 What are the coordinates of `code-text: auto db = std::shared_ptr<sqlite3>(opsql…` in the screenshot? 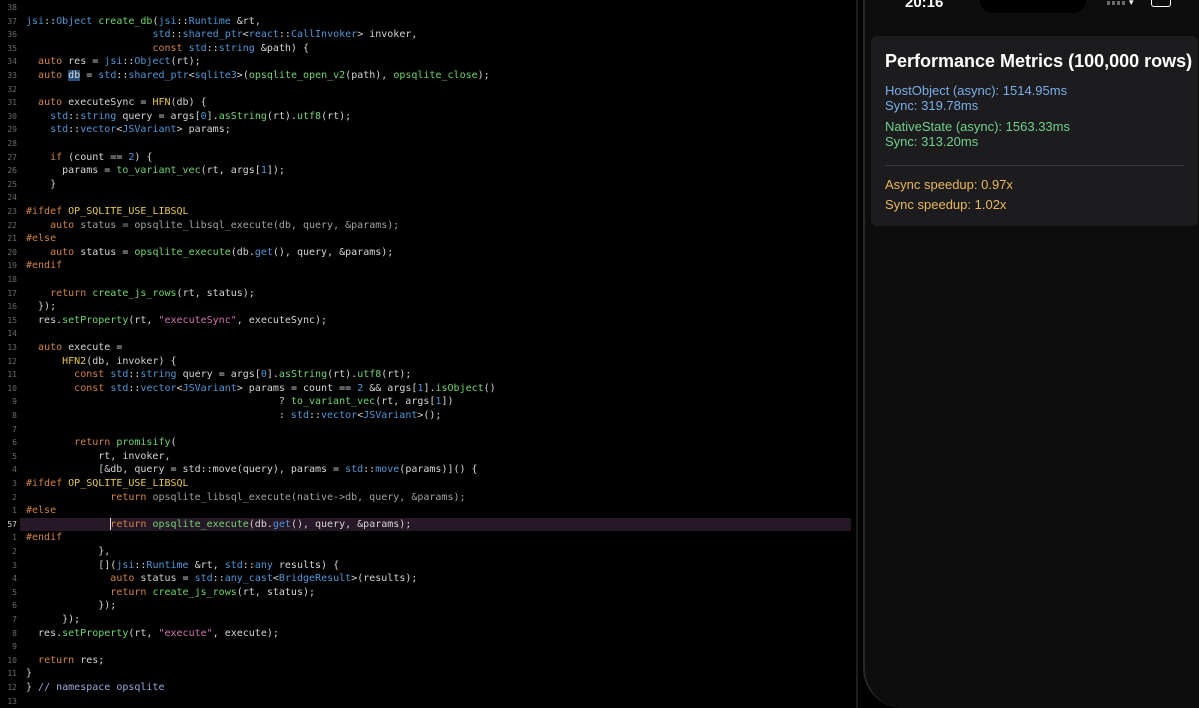 It's located at (264, 75).